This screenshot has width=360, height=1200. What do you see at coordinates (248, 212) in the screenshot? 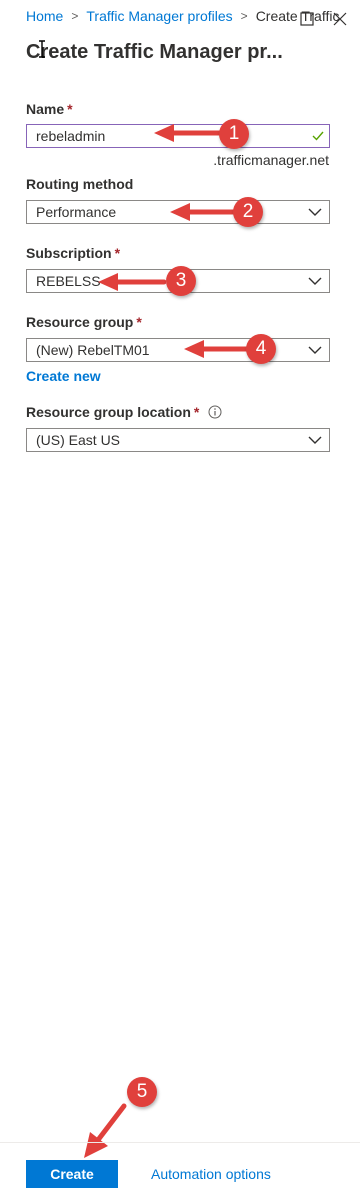
I see `step-badge-2: 2` at bounding box center [248, 212].